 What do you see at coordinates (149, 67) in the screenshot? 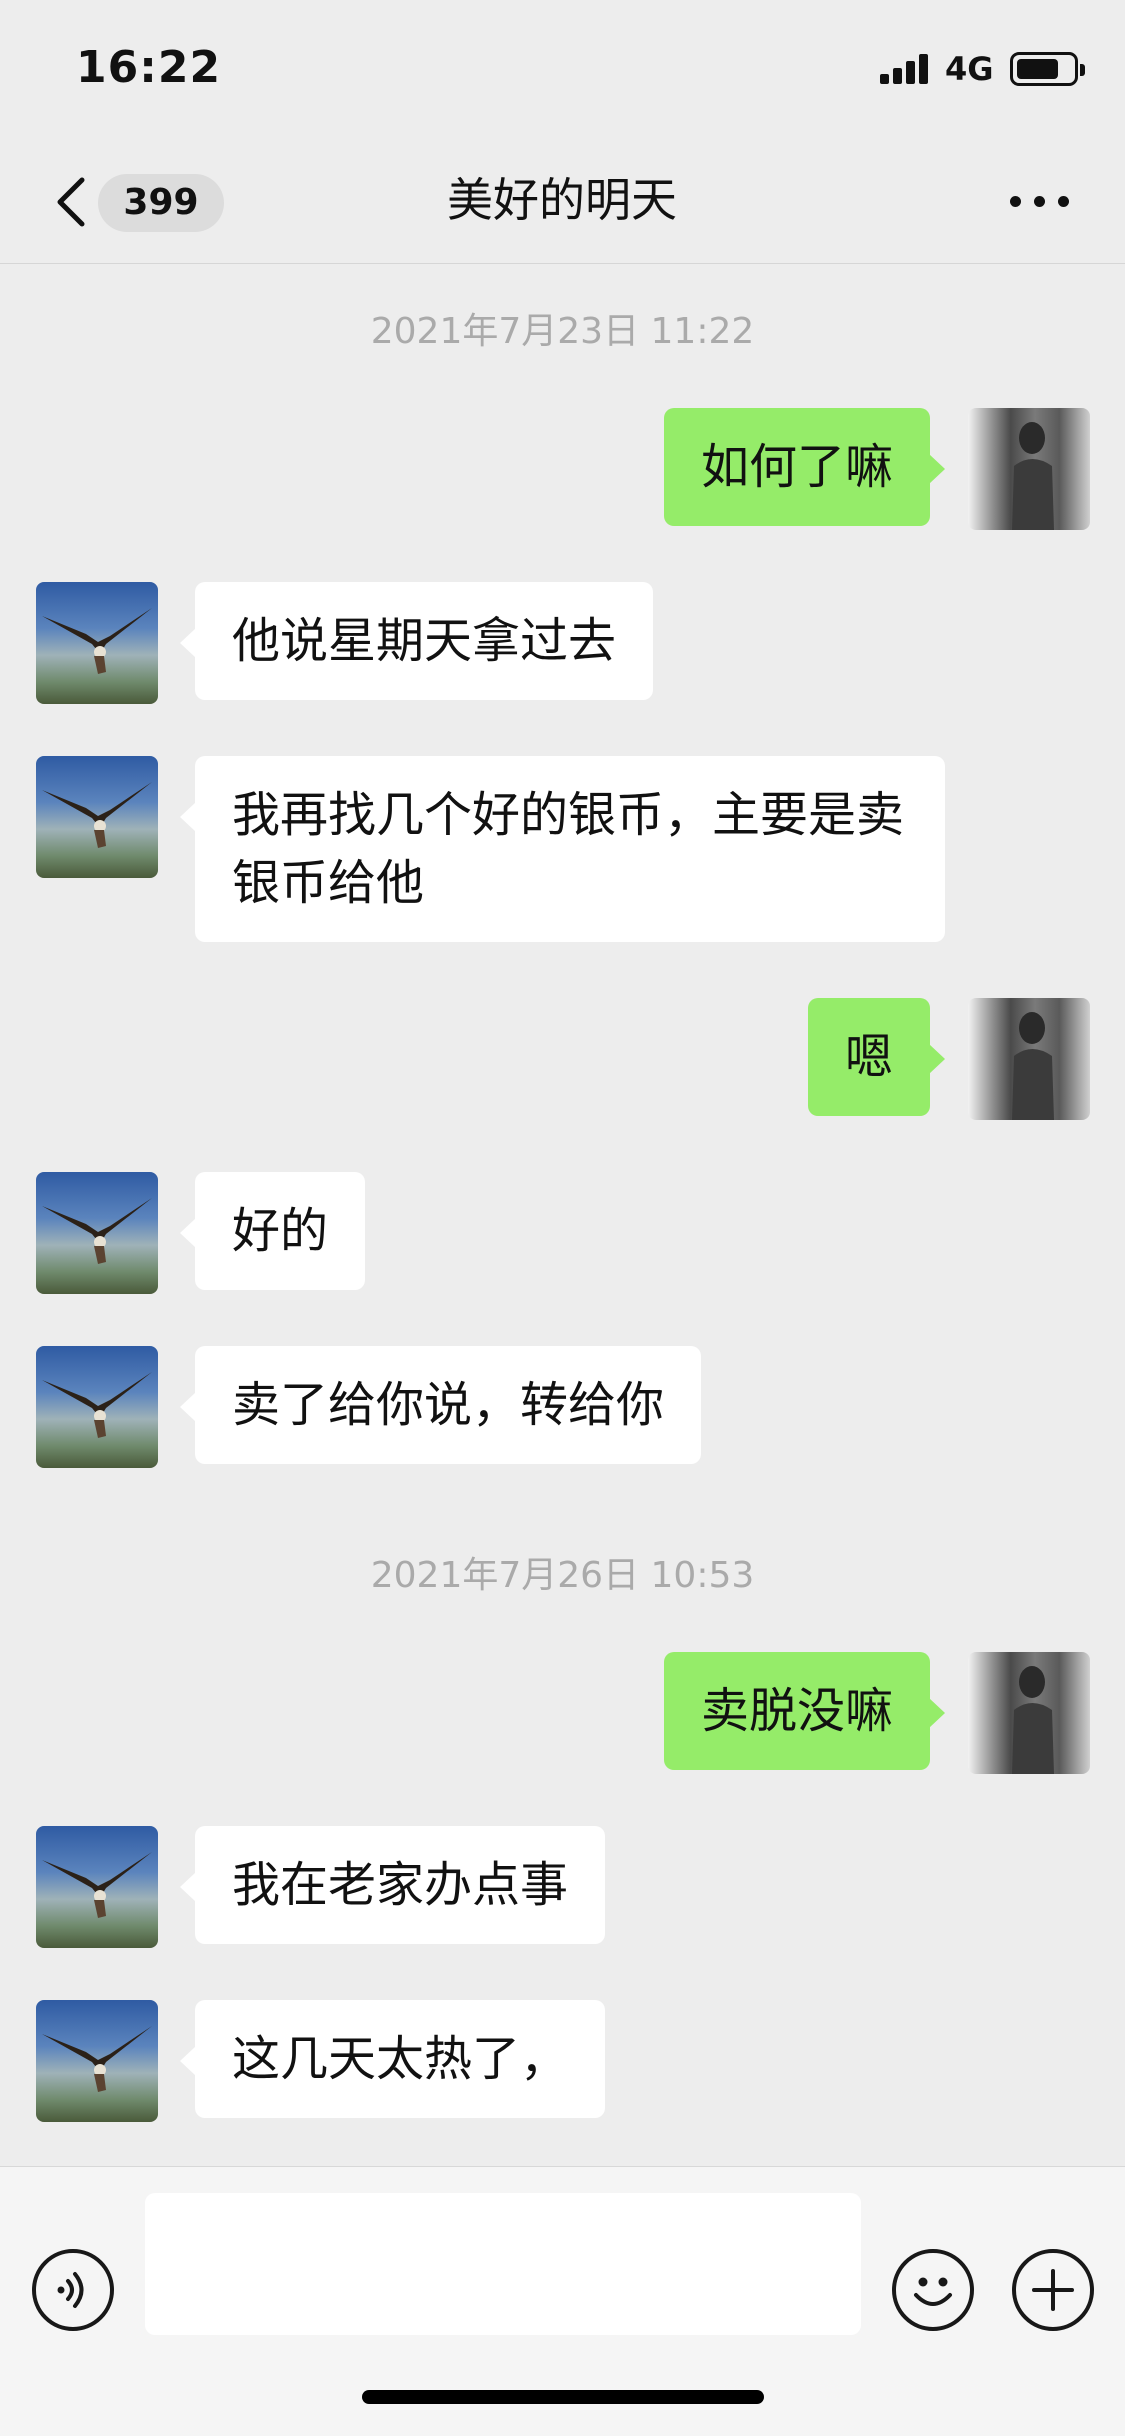
I see `status-time: 16:22` at bounding box center [149, 67].